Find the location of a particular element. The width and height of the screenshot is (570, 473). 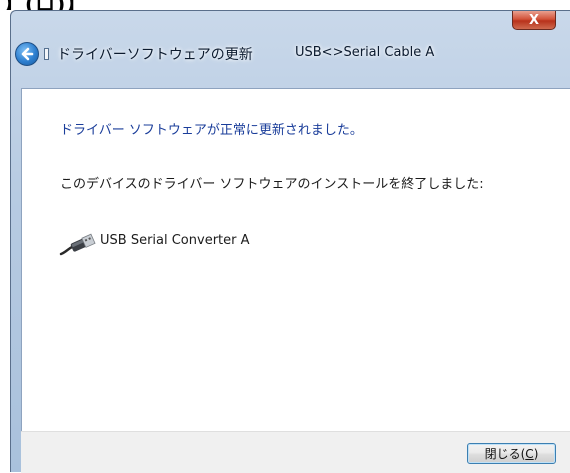

close-button-label: 閉じる( is located at coordinates (505, 454).